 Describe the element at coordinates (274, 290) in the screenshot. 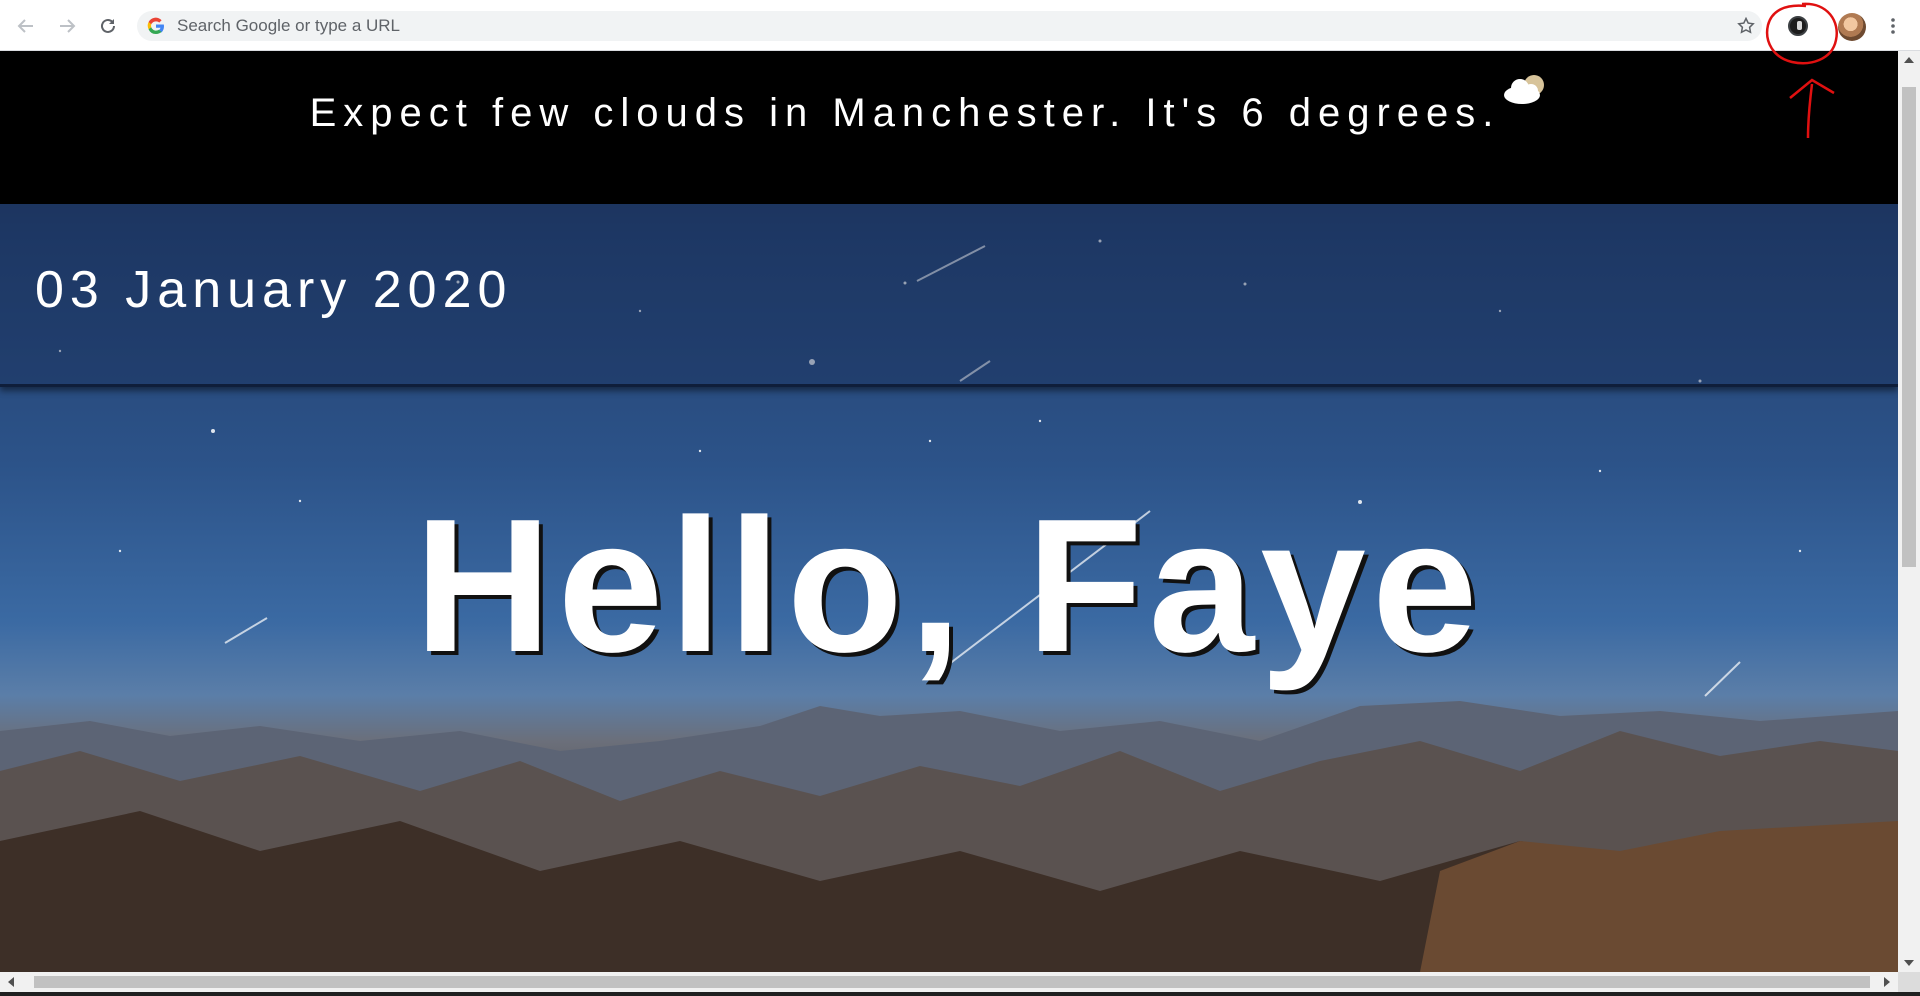

I see `date-display: 03 January 2020` at that location.